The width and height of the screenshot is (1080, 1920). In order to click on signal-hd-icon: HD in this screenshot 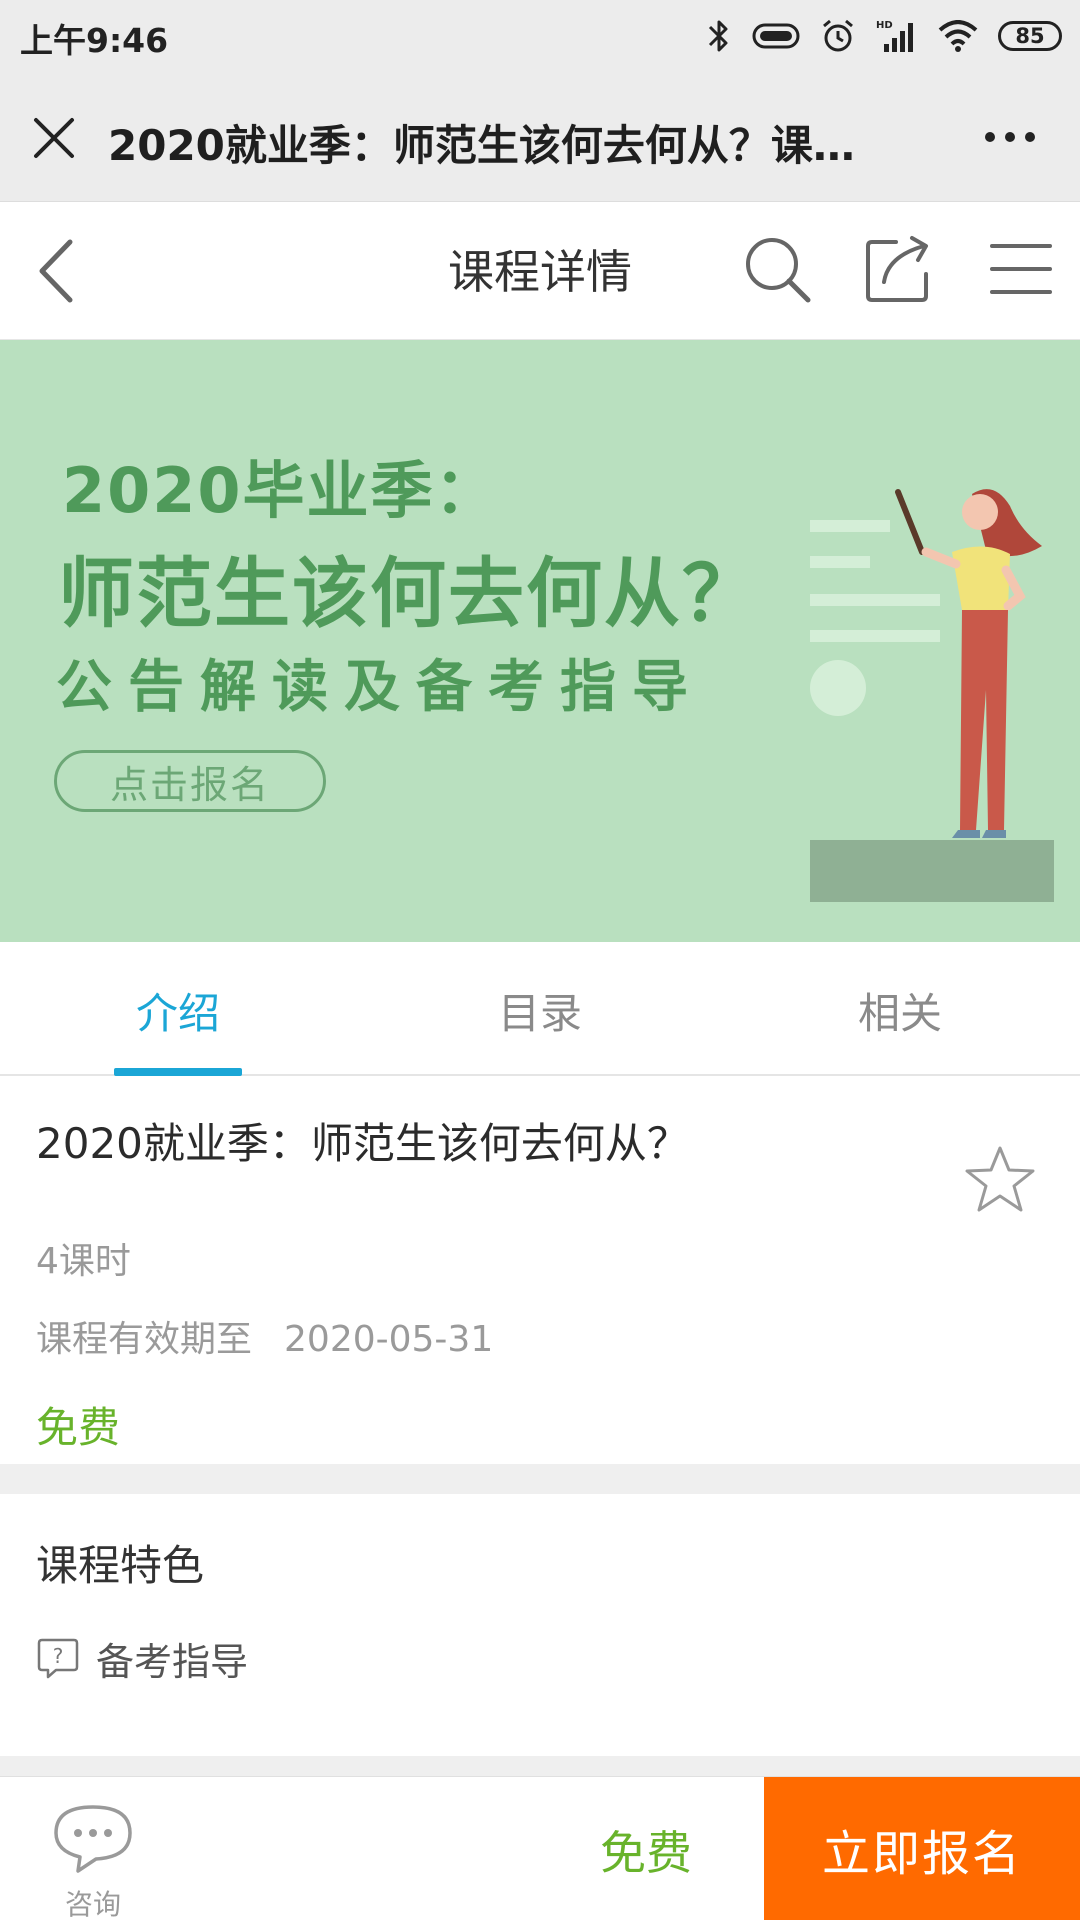, I will do `click(894, 36)`.